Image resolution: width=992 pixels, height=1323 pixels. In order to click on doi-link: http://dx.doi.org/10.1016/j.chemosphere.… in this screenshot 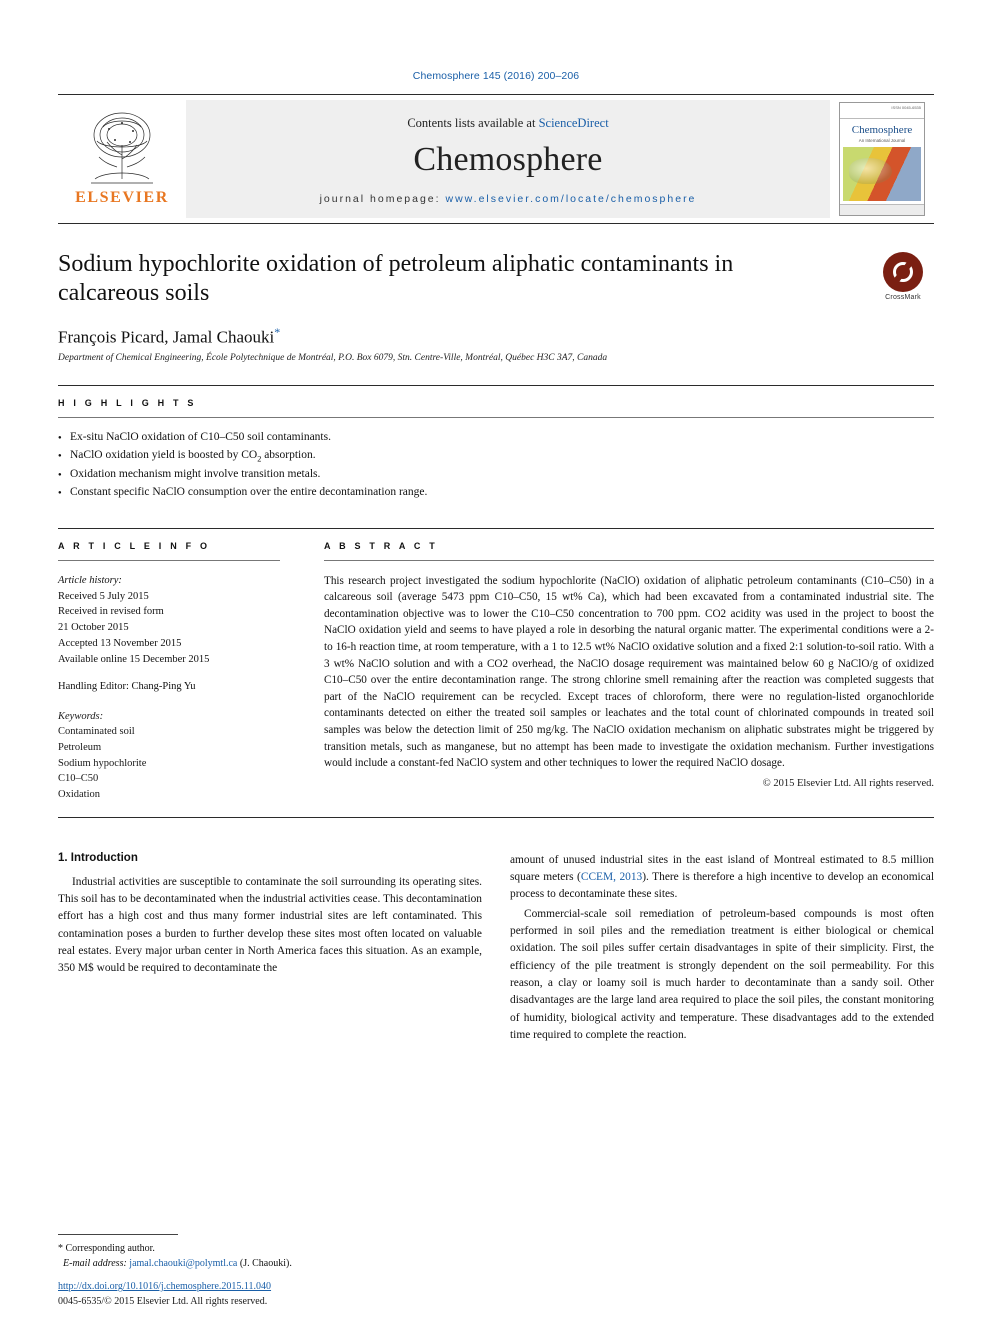, I will do `click(308, 1286)`.